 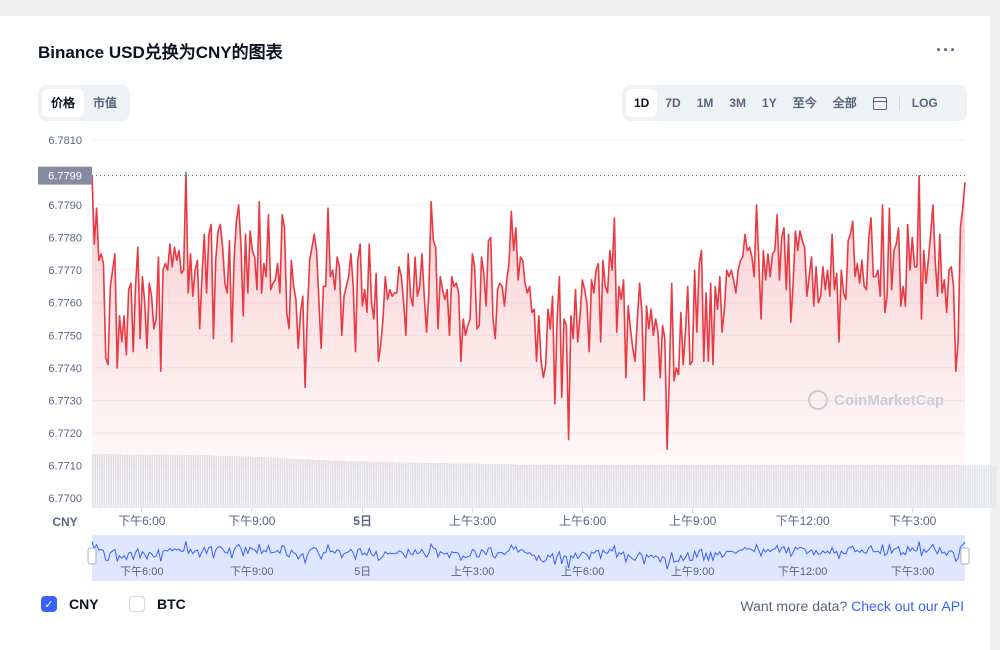 I want to click on x-tick-label: 上午3:00, so click(x=473, y=521).